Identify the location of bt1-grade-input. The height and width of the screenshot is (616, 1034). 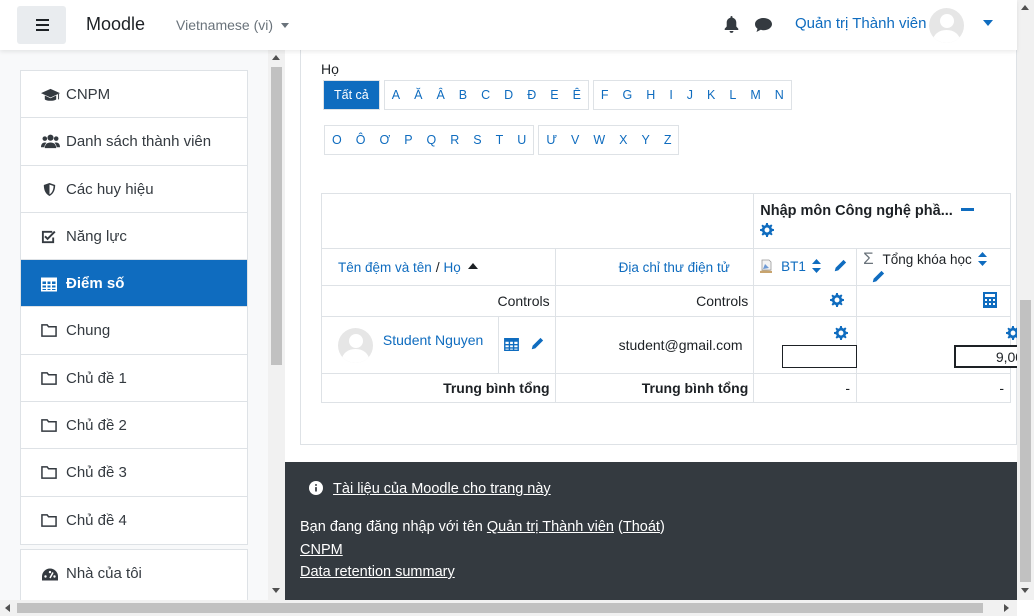
(820, 356).